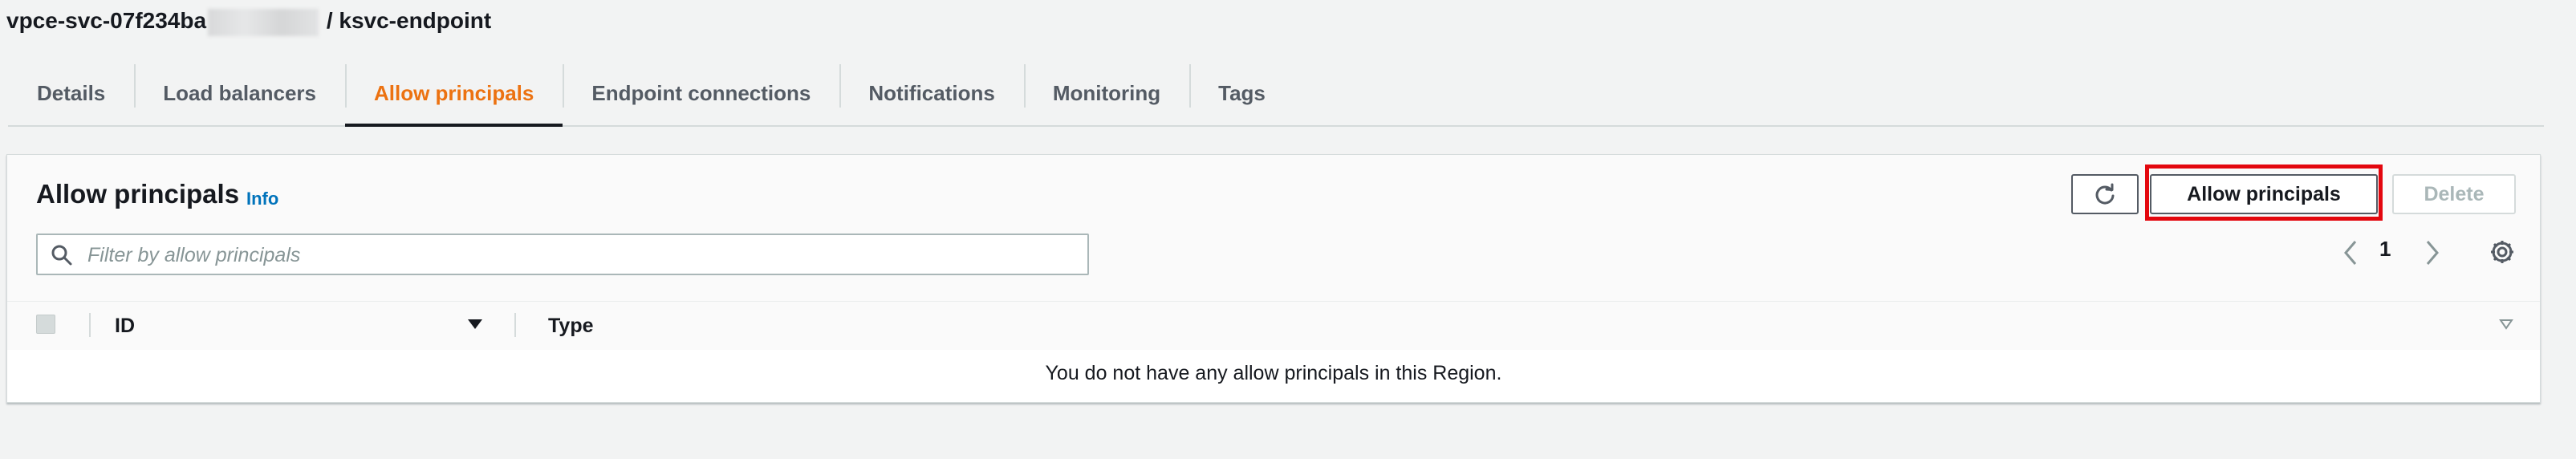 The height and width of the screenshot is (459, 2576). Describe the element at coordinates (2350, 252) in the screenshot. I see `previous-page-icon` at that location.